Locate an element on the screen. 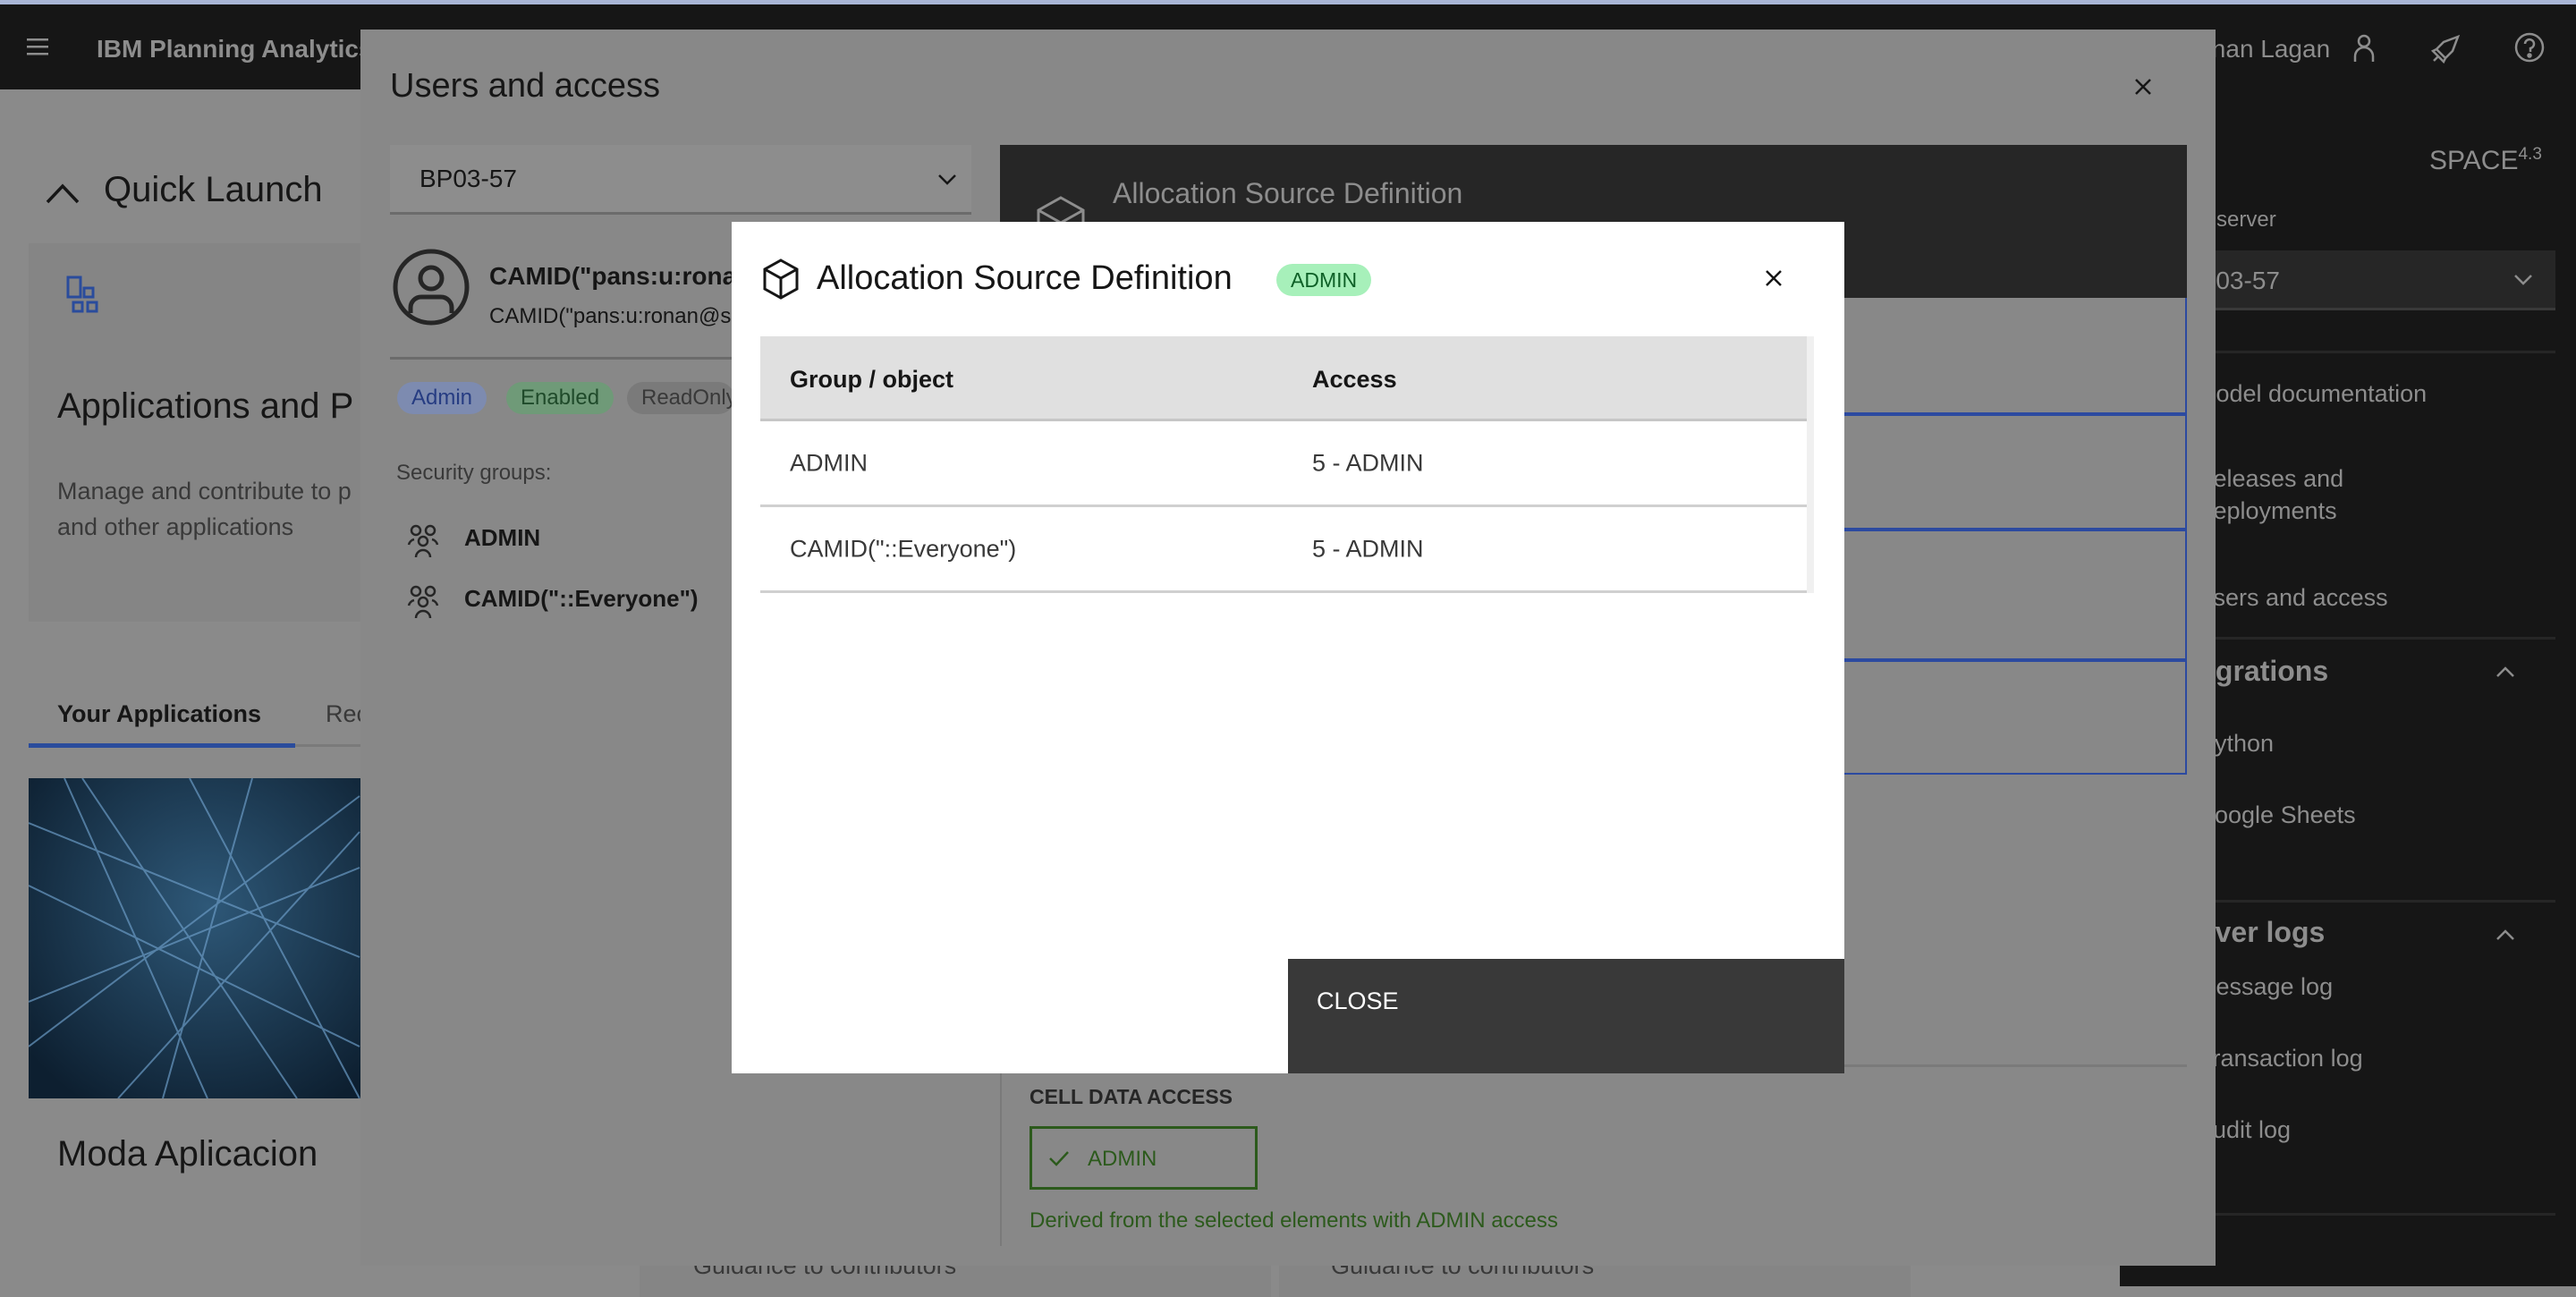  menu-icon is located at coordinates (38, 46).